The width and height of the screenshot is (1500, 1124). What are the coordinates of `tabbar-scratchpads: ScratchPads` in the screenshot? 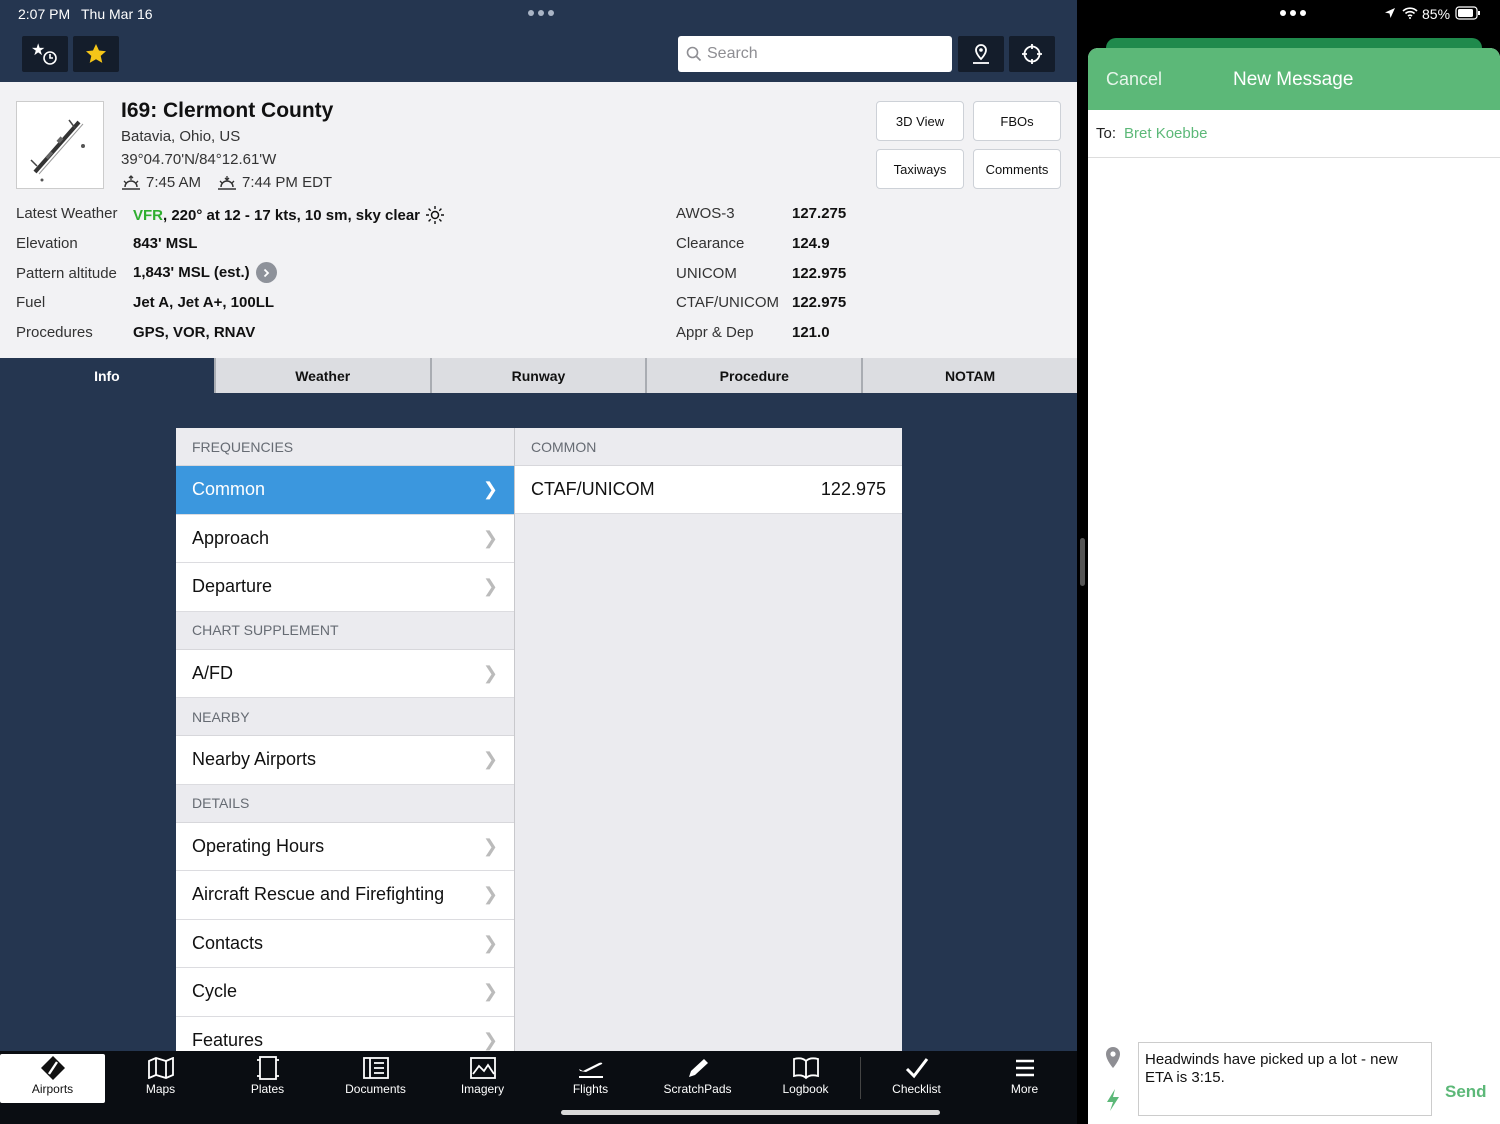 It's located at (697, 1078).